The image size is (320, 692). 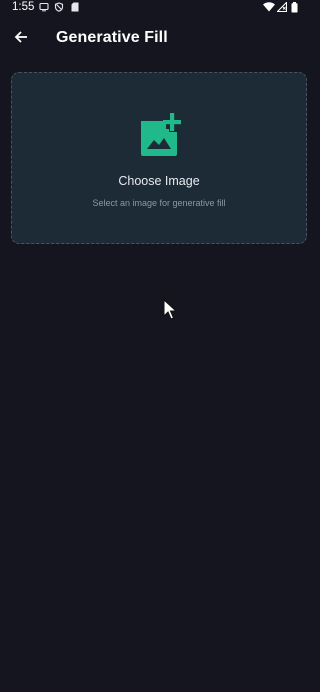 What do you see at coordinates (159, 181) in the screenshot?
I see `choose-image-title: Choose Image` at bounding box center [159, 181].